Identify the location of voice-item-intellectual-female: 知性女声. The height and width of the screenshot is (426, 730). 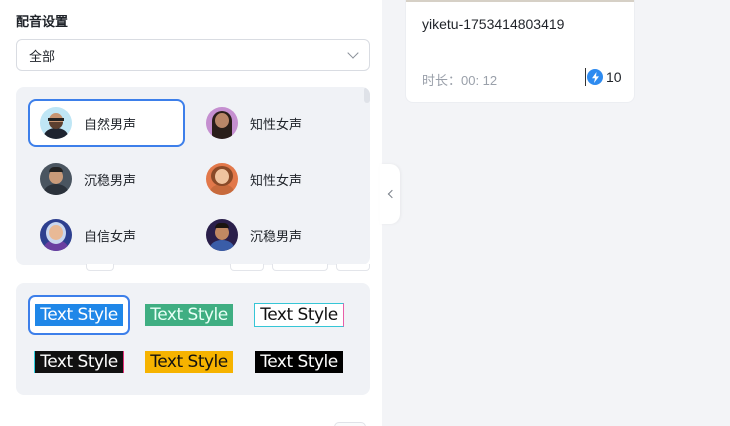
(272, 123).